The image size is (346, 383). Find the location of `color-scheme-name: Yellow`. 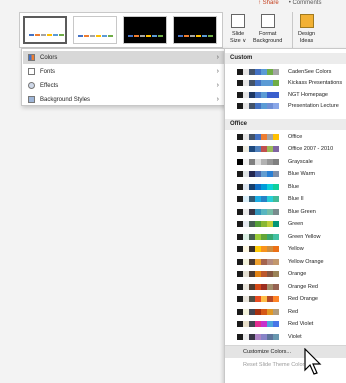

color-scheme-name: Yellow is located at coordinates (296, 249).